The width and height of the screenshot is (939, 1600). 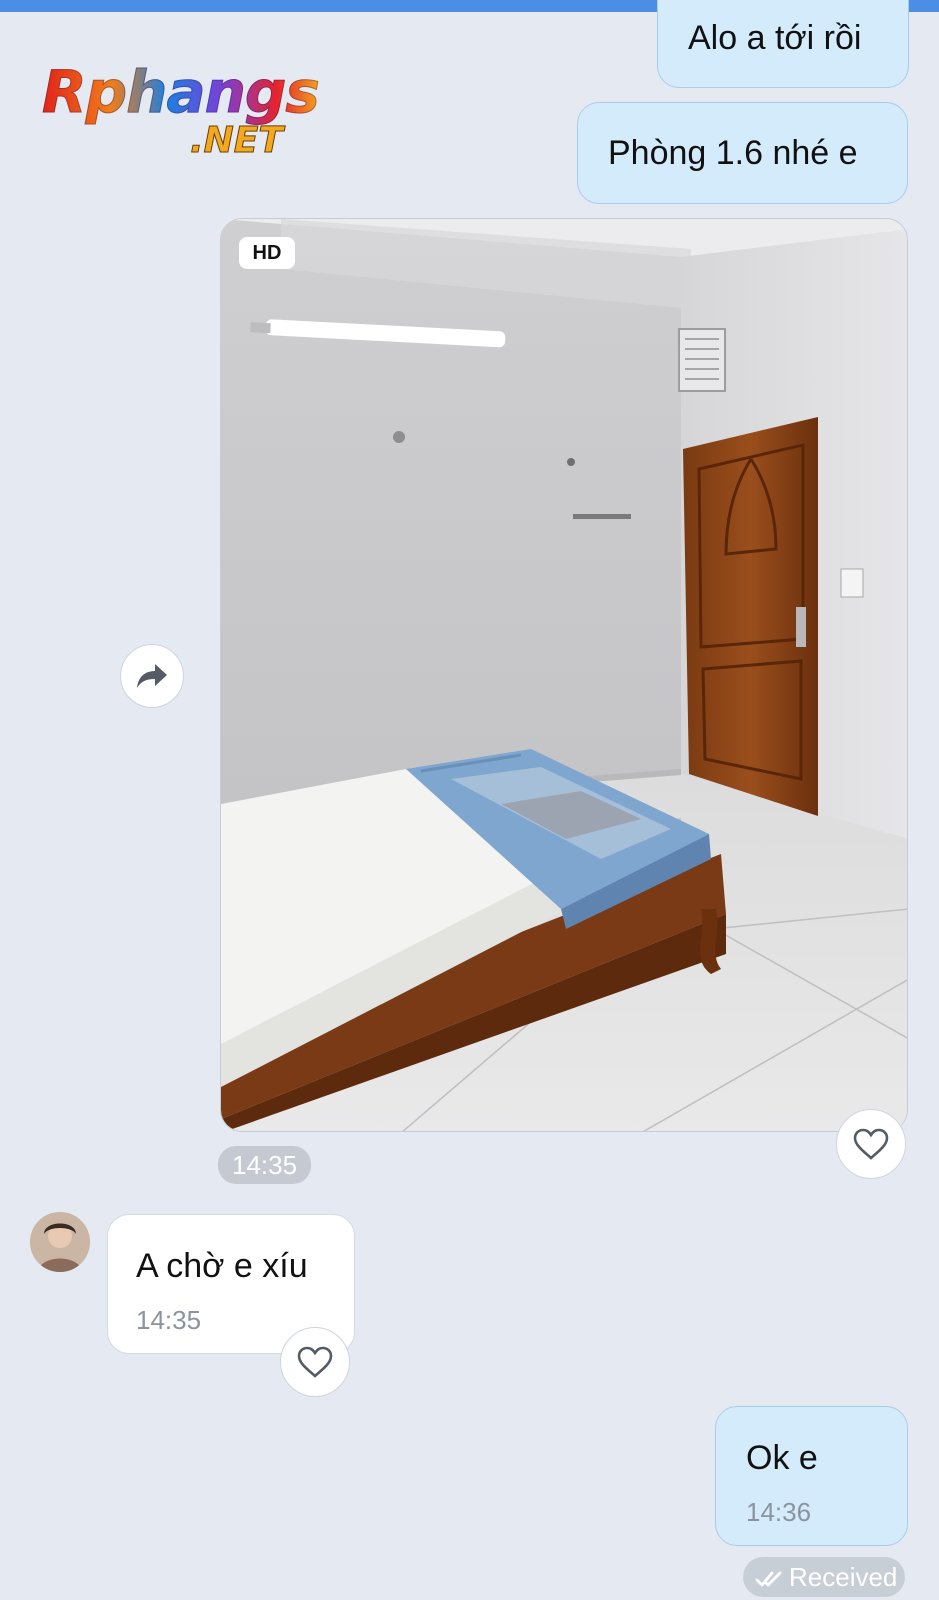 I want to click on logo-main-text: Rphangs, so click(x=181, y=92).